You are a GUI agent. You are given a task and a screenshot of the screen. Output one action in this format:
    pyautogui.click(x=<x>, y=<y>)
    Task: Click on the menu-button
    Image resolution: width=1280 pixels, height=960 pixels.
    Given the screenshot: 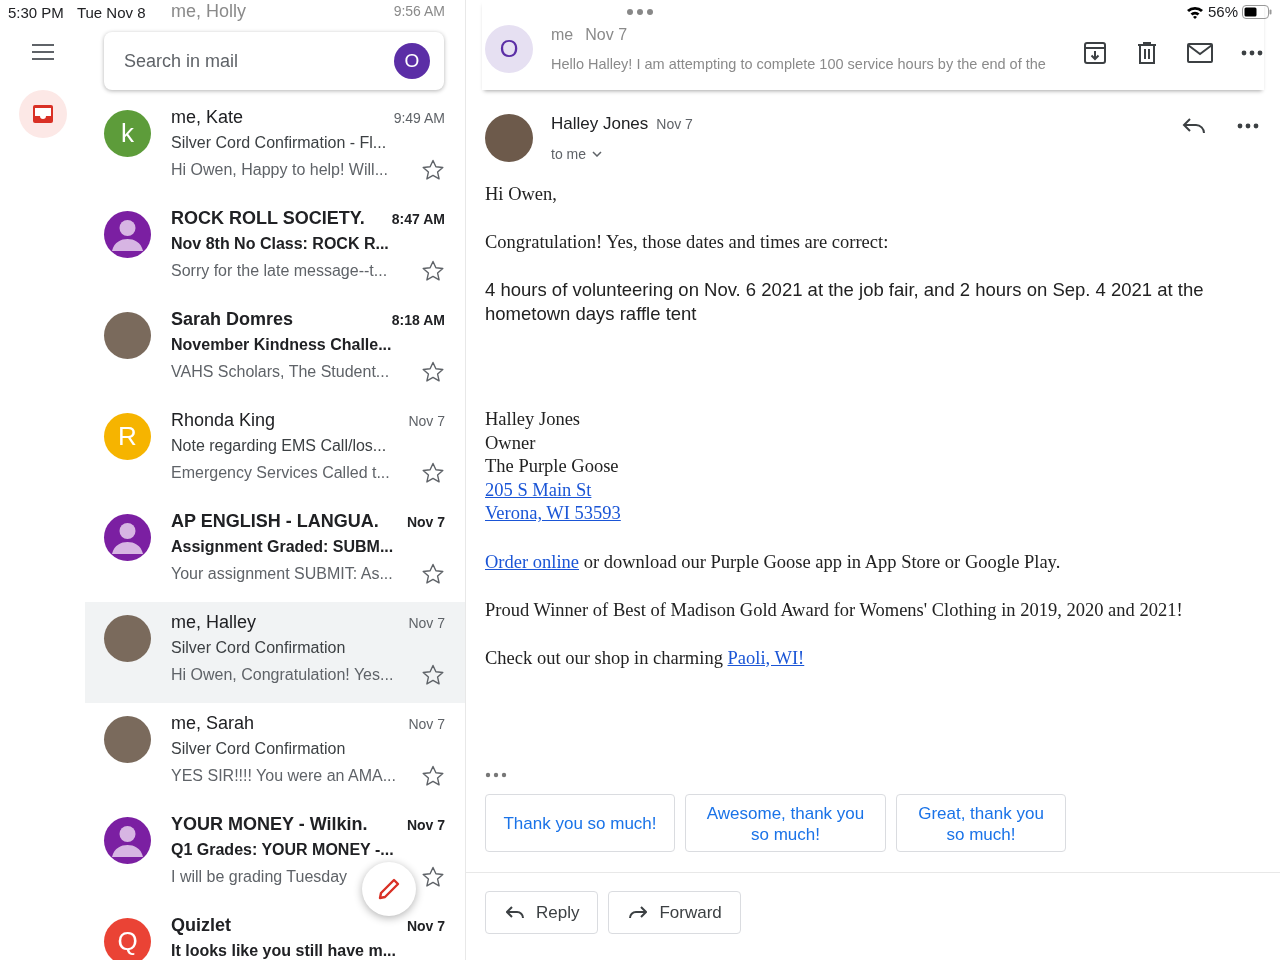 What is the action you would take?
    pyautogui.click(x=42, y=52)
    